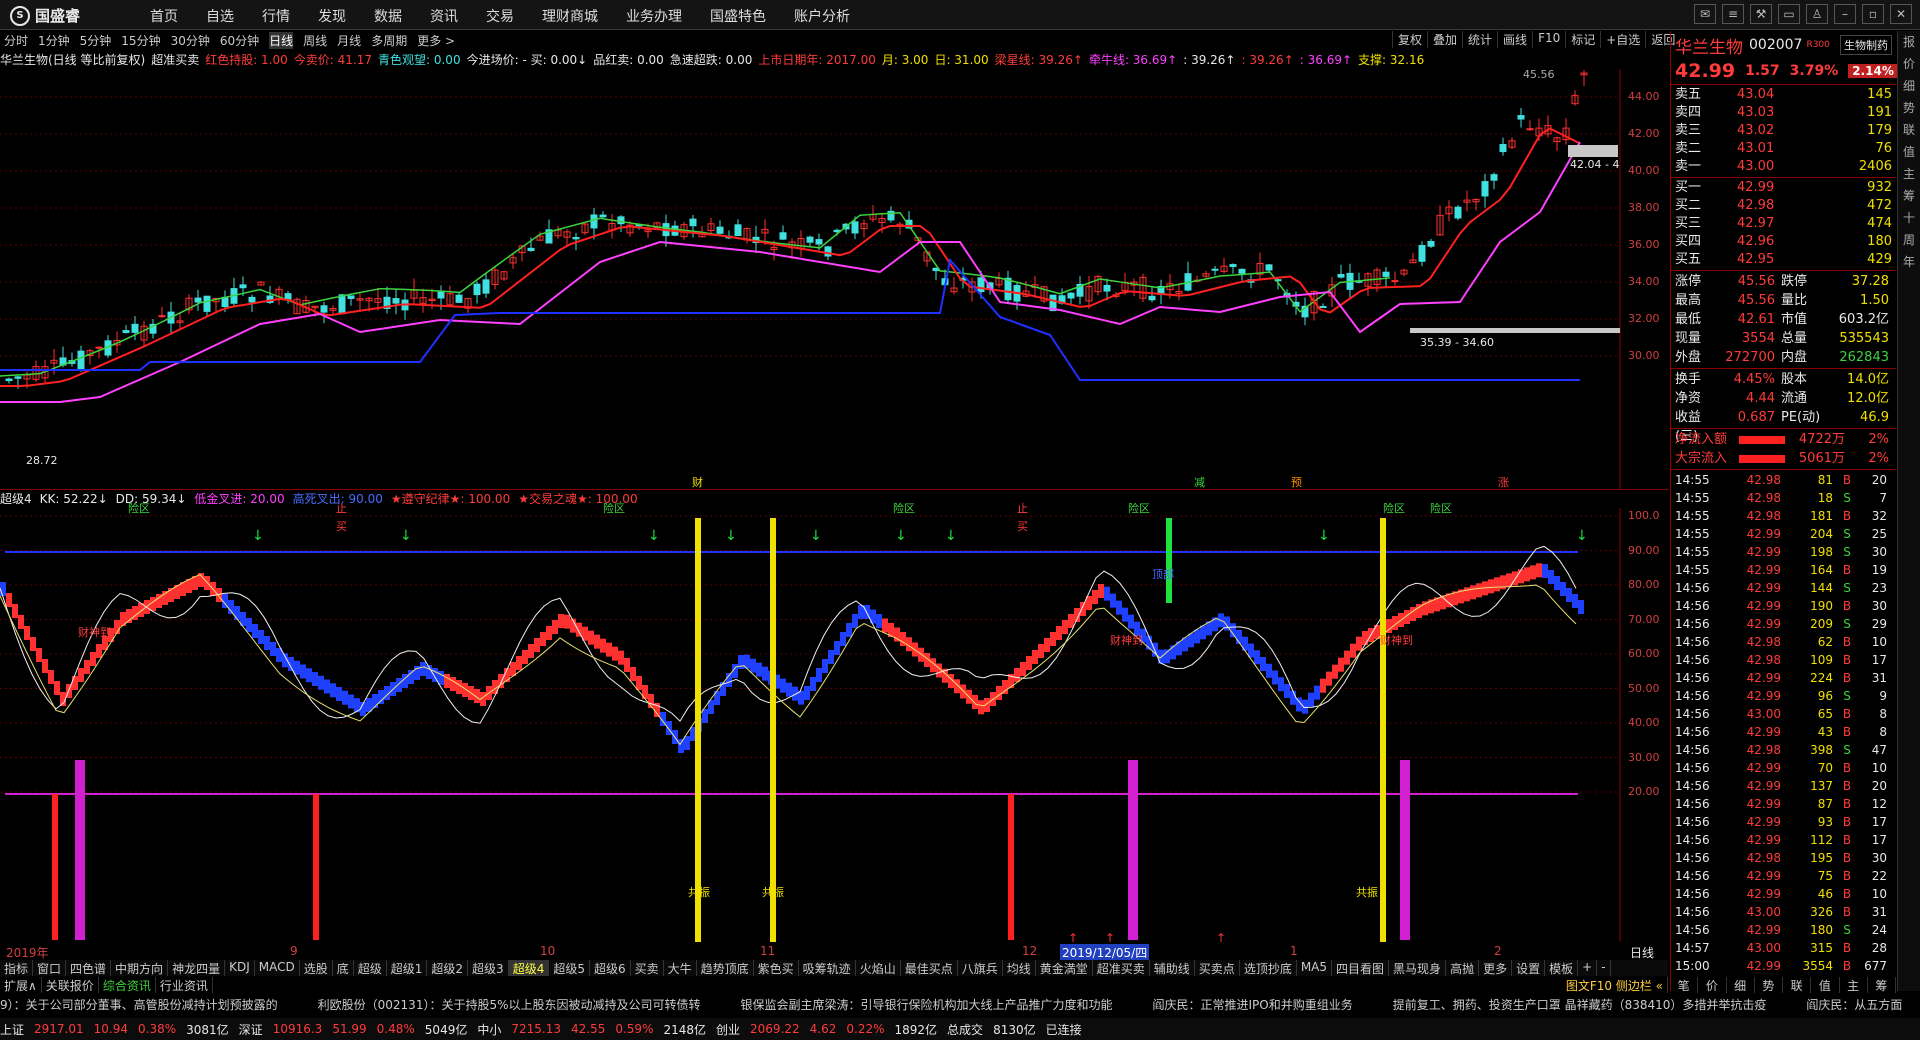  I want to click on minimize-icon: –, so click(1845, 14).